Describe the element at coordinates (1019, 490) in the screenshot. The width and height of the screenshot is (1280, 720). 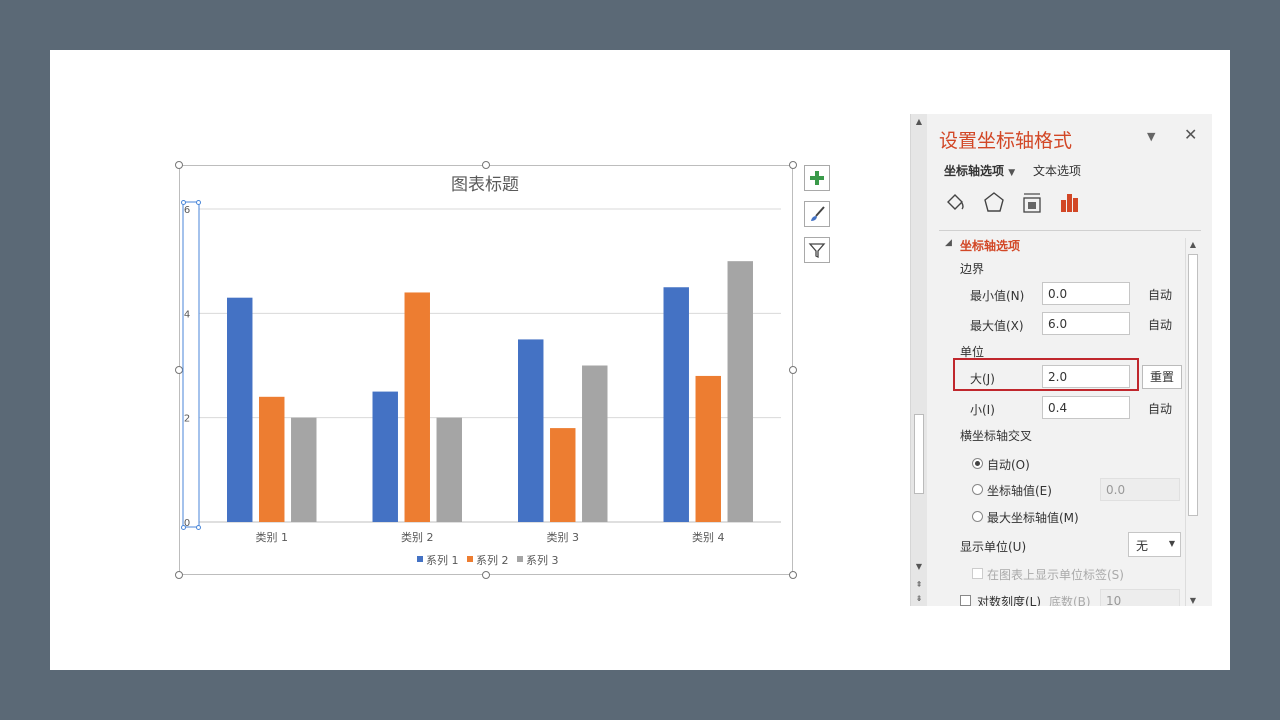
I see `crosses-value-label: 坐标轴值(E)` at that location.